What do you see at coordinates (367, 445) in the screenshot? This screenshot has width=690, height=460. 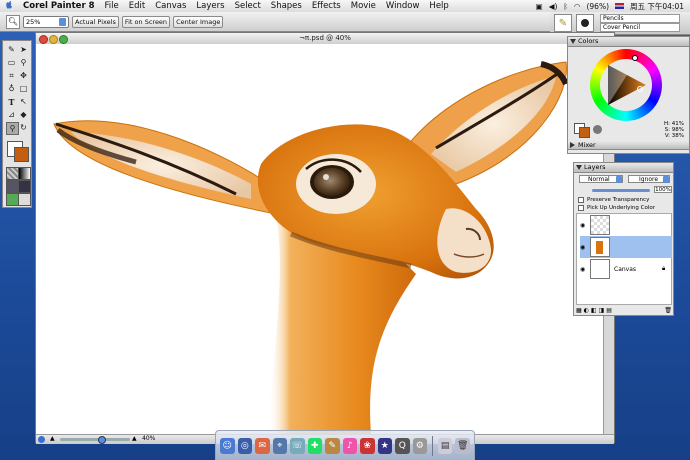 I see `iphoto-icon: ❀` at bounding box center [367, 445].